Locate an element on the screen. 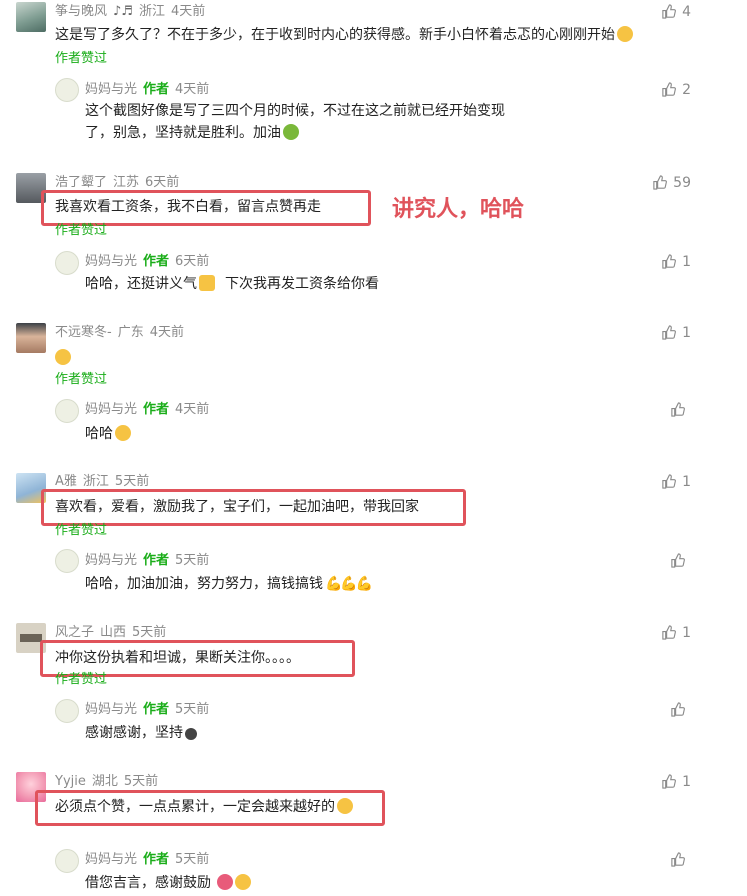  comment-username: 浩了颦了 is located at coordinates (81, 182).